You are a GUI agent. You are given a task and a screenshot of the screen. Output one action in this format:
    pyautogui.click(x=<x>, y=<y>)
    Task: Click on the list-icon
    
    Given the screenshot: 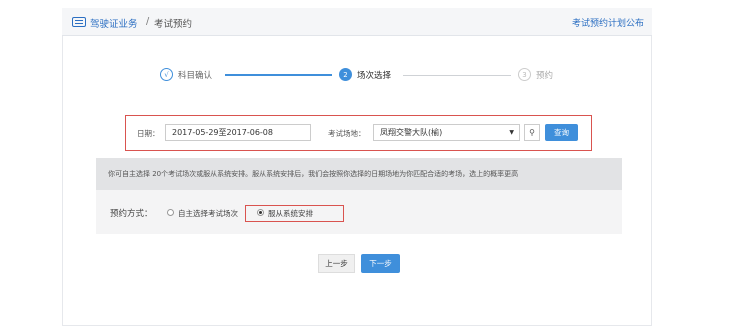 What is the action you would take?
    pyautogui.click(x=79, y=22)
    